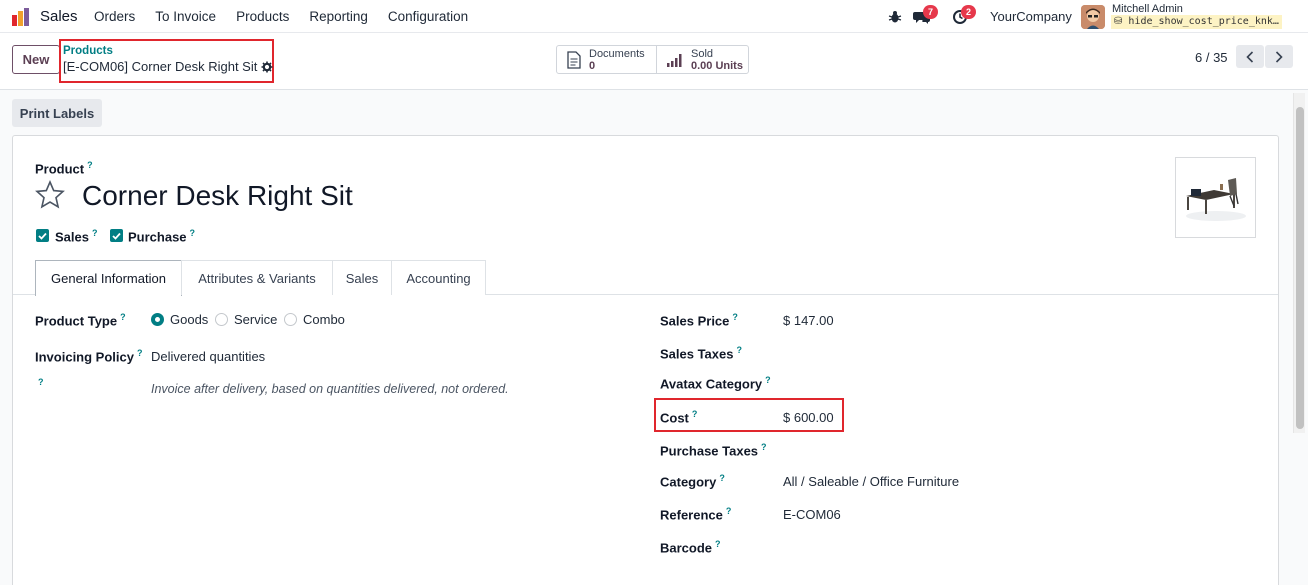 This screenshot has height=585, width=1308. I want to click on invoicing-hint-help-row: ?, so click(39, 385).